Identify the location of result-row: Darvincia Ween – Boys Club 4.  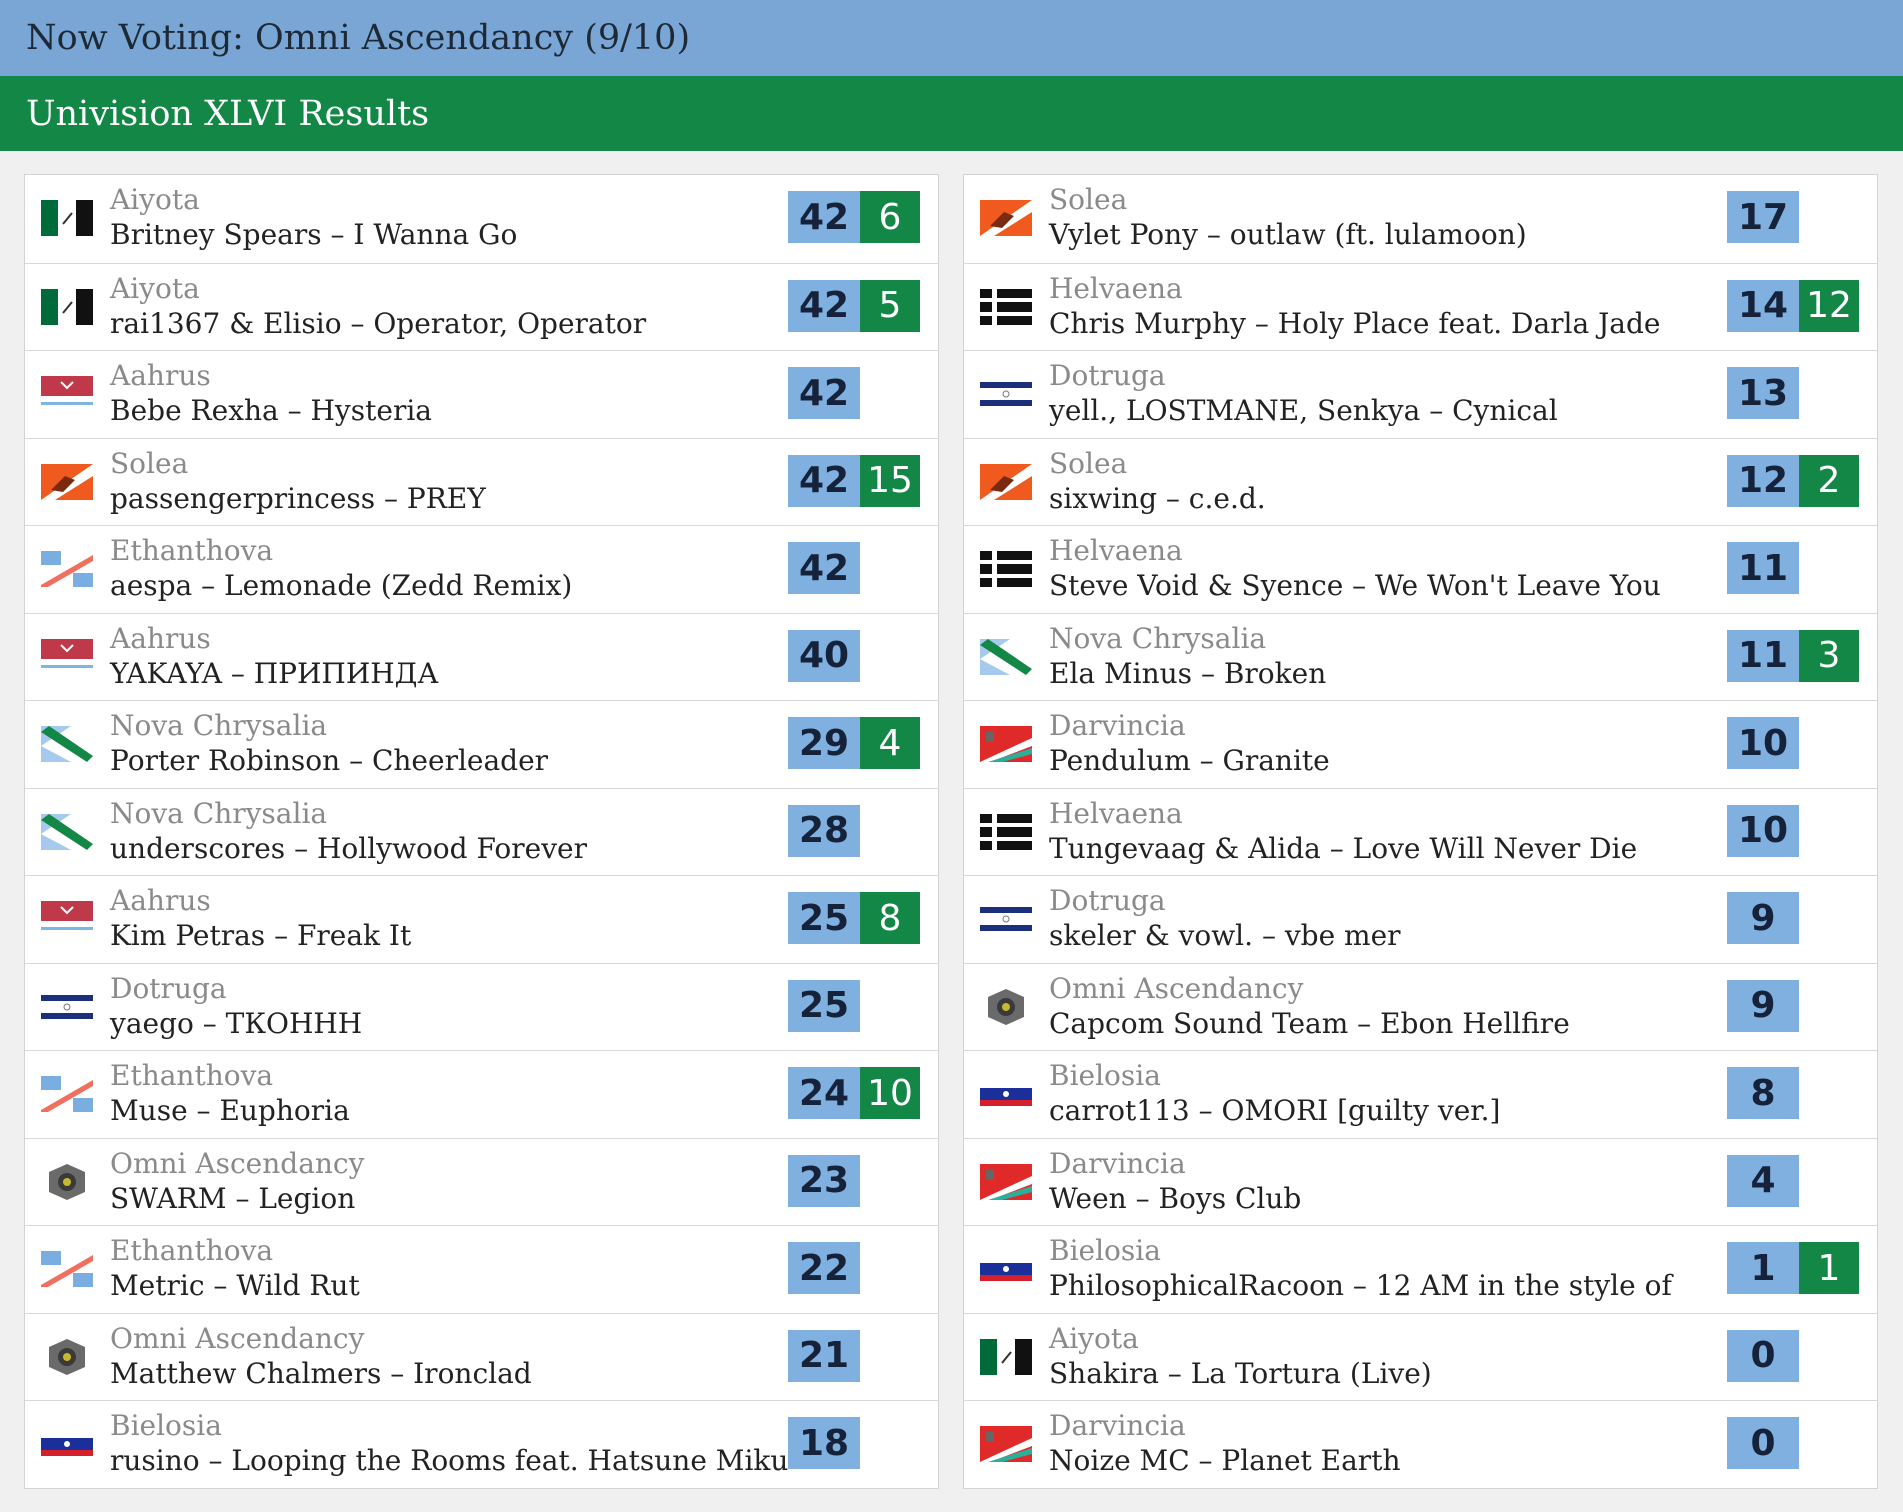
(1420, 1181).